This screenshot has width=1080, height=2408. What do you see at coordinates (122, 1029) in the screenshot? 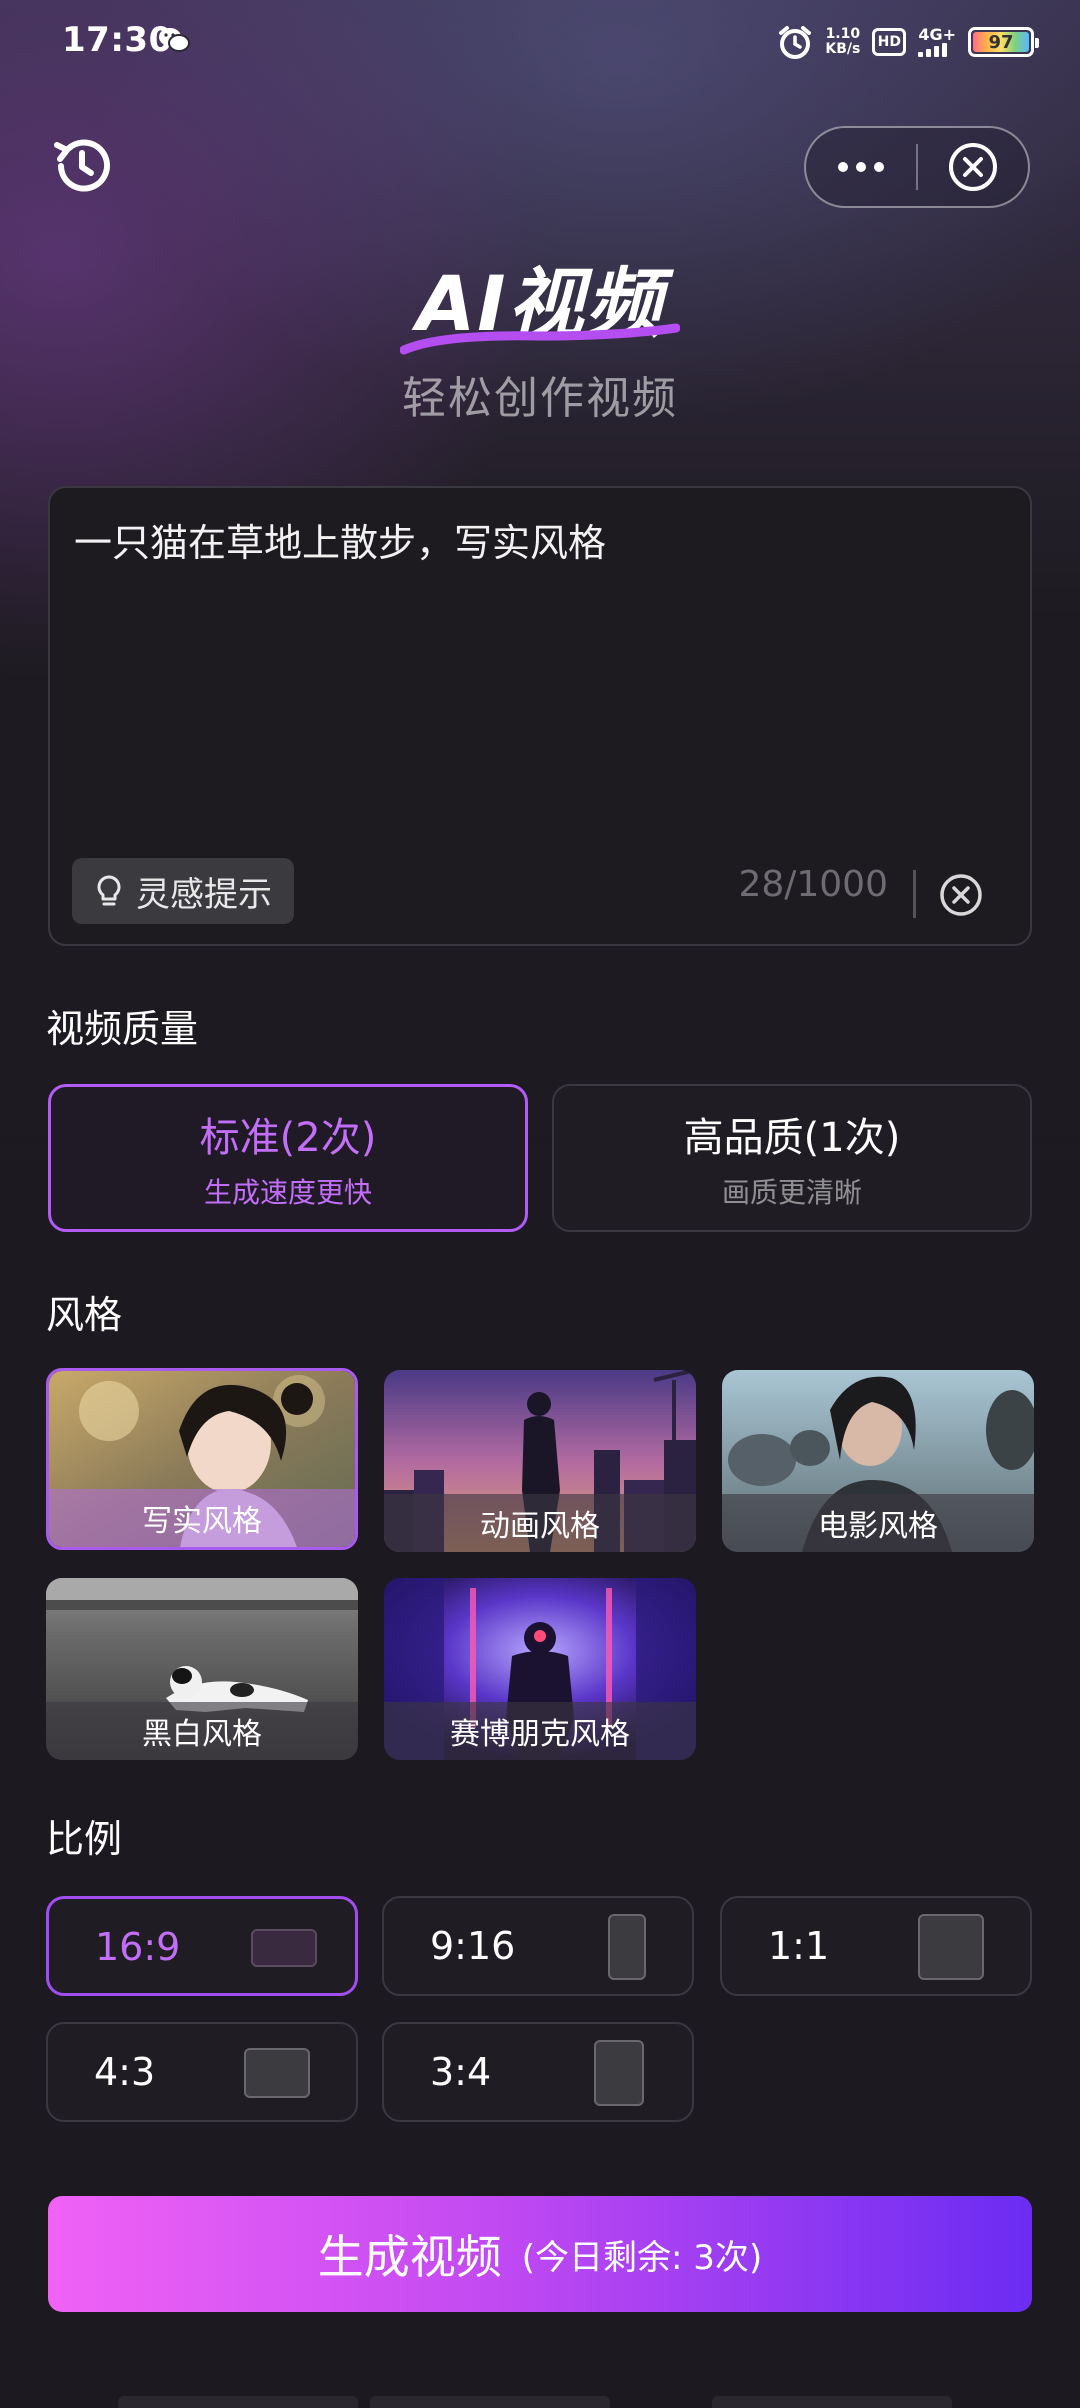
I see `quality-section-label: 视频质量` at bounding box center [122, 1029].